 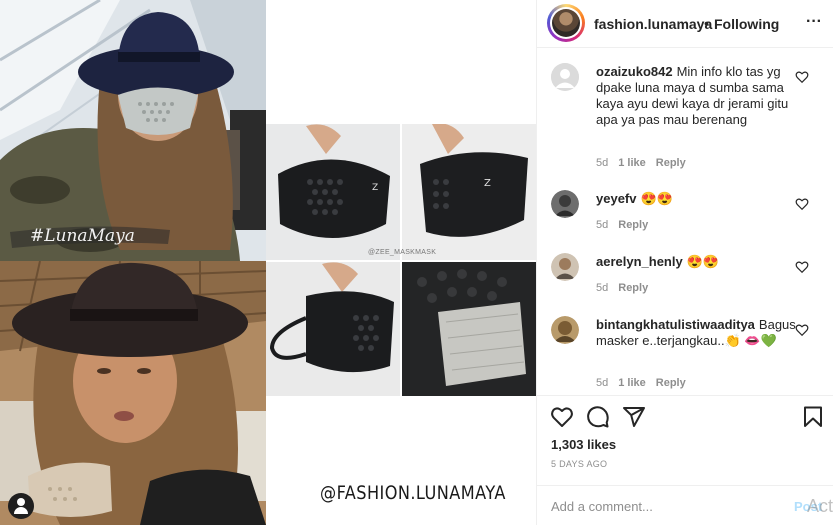 I want to click on following-button: Following, so click(x=746, y=24).